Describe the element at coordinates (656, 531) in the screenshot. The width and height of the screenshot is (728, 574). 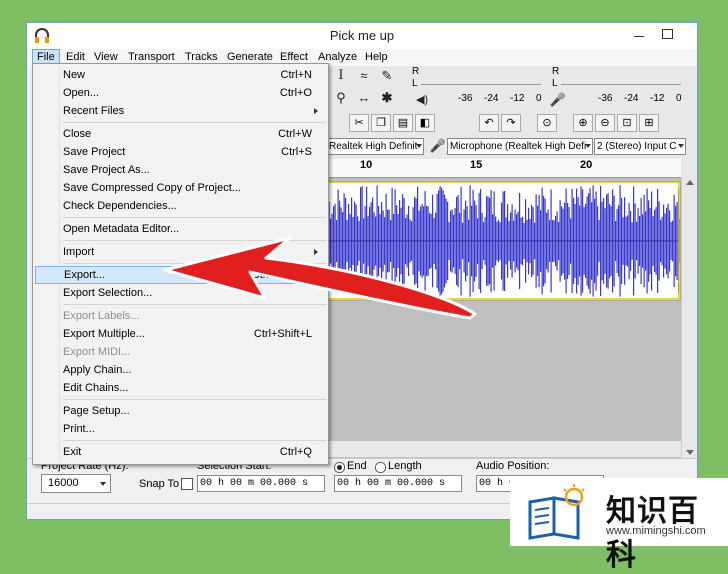
I see `watermark-url: www.mimingshi.com` at that location.